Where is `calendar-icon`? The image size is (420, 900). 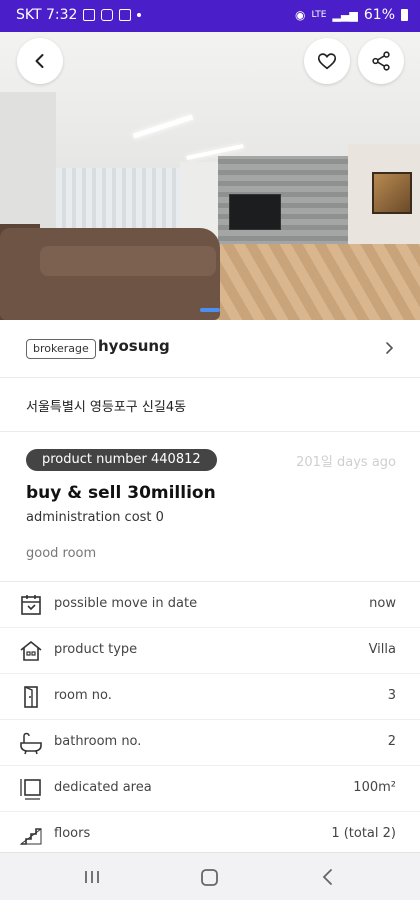 calendar-icon is located at coordinates (31, 605).